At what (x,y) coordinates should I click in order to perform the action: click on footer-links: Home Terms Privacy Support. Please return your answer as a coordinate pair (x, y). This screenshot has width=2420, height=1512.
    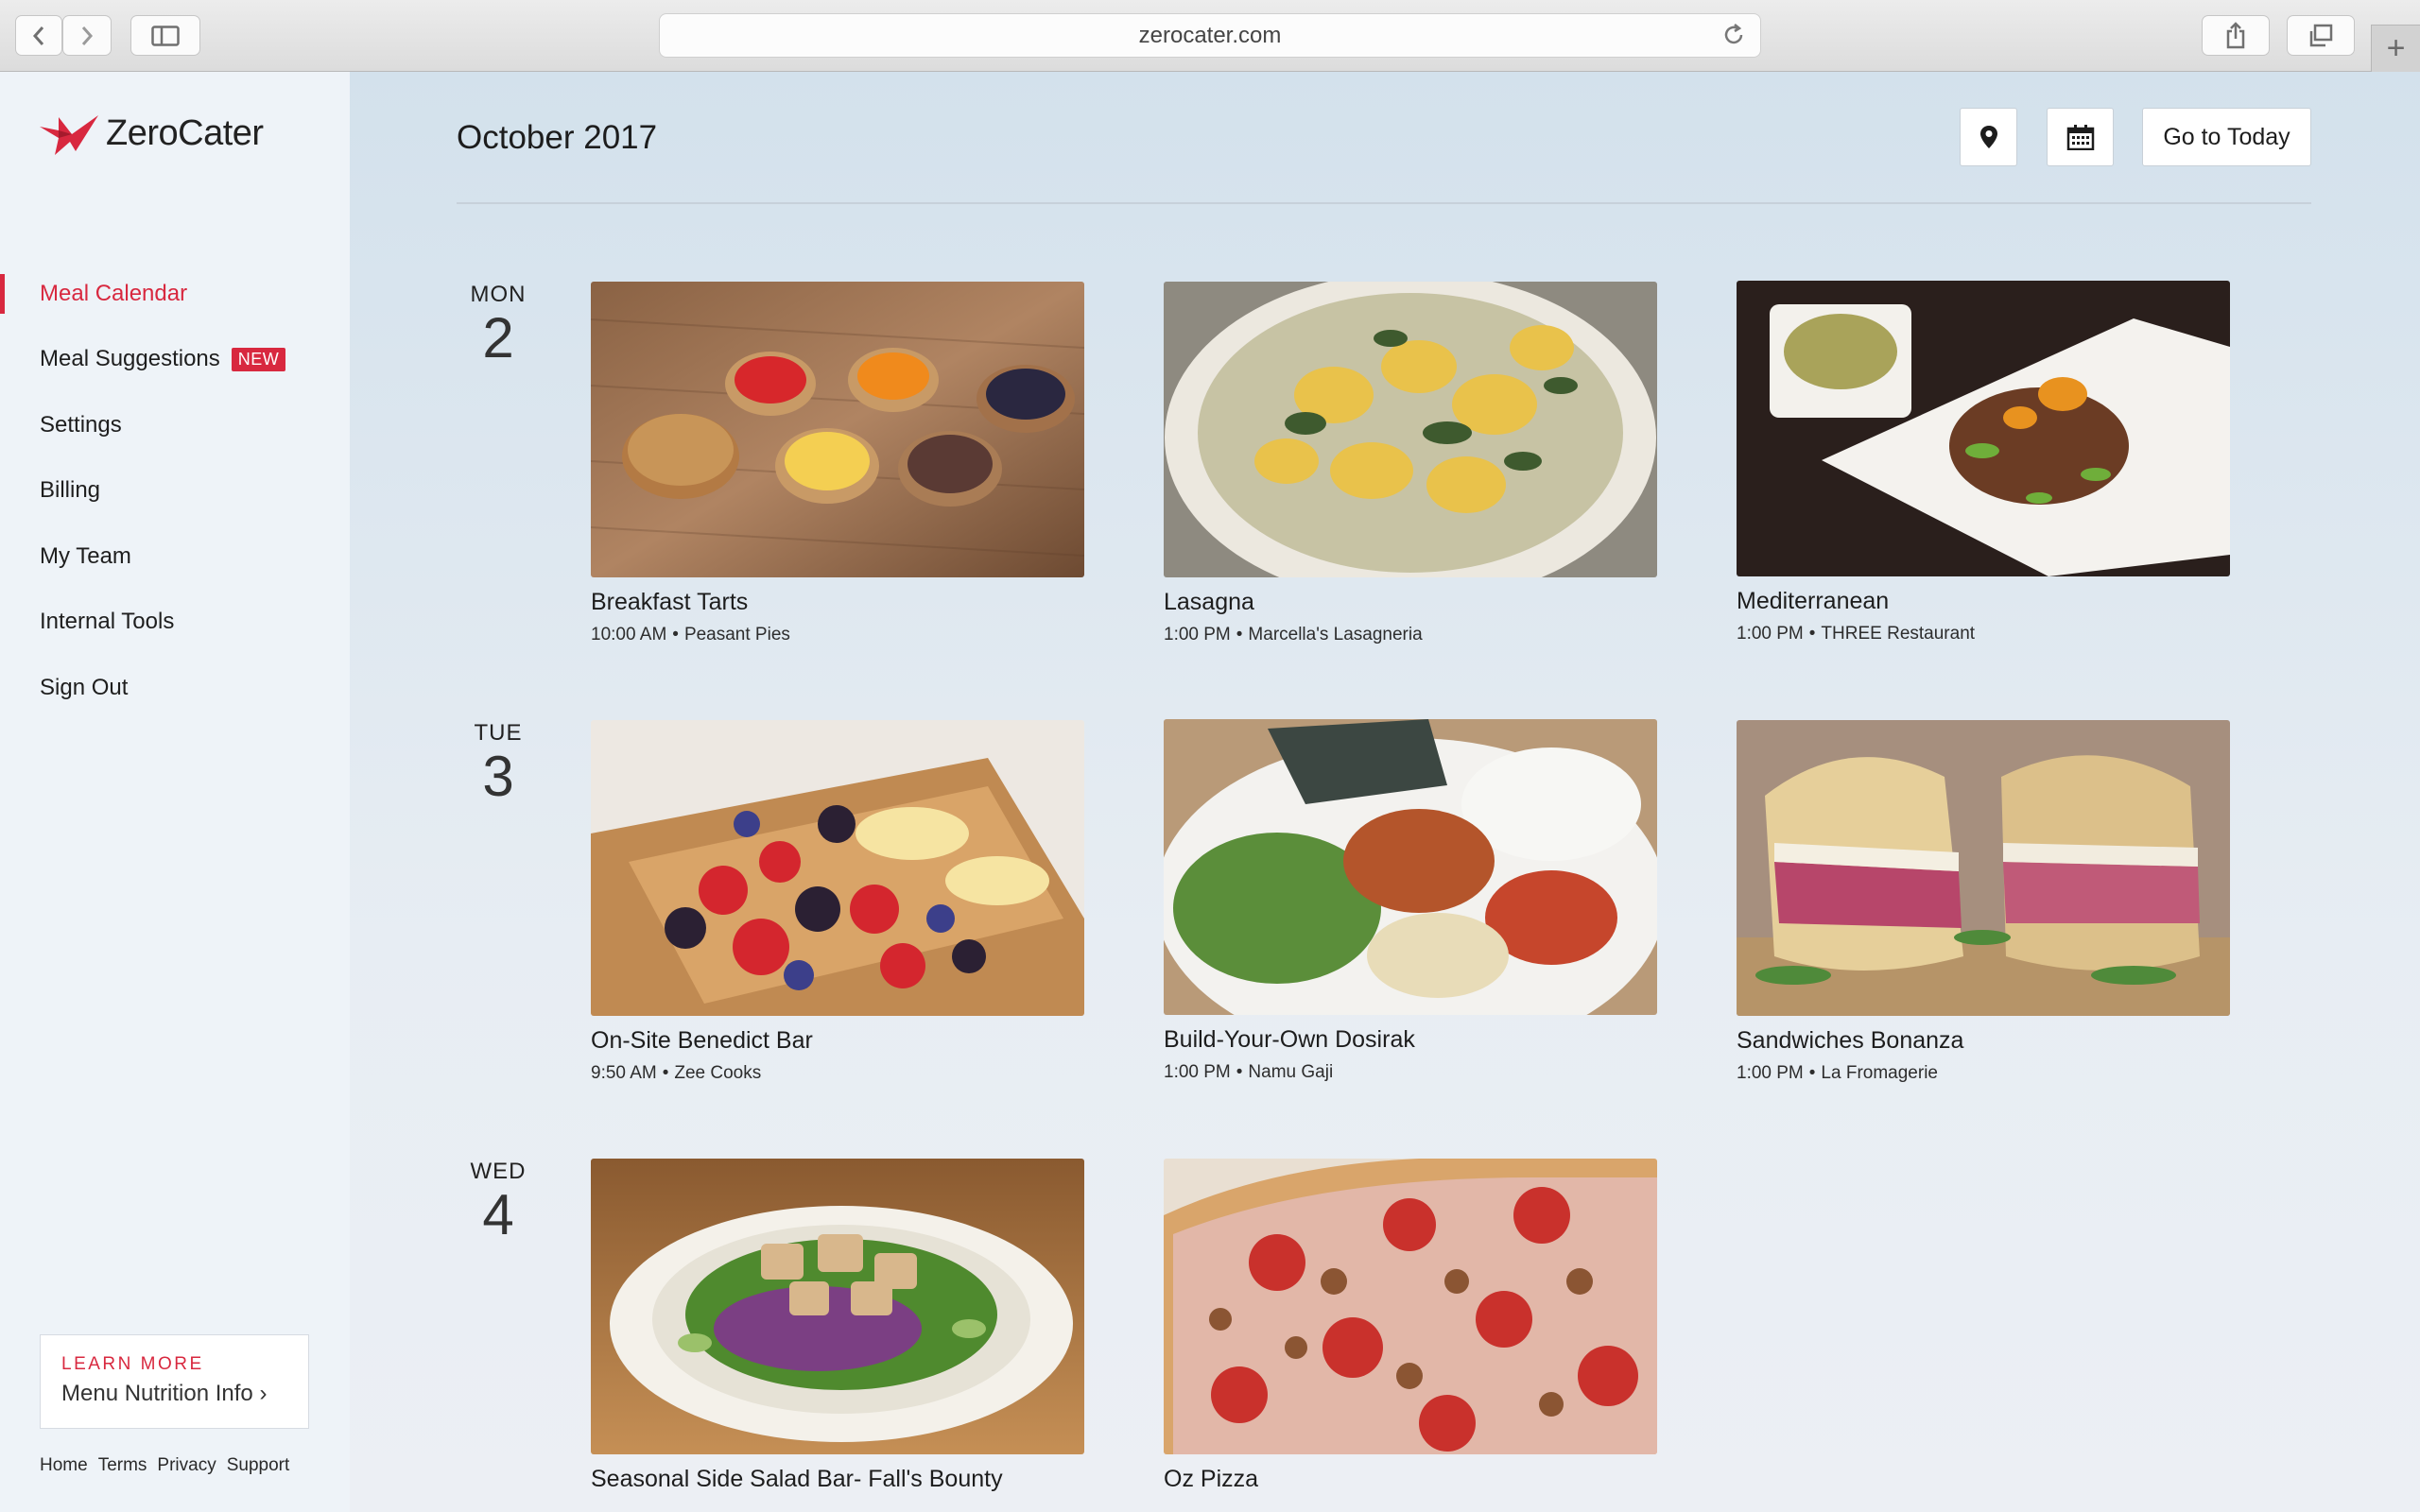
    Looking at the image, I should click on (164, 1465).